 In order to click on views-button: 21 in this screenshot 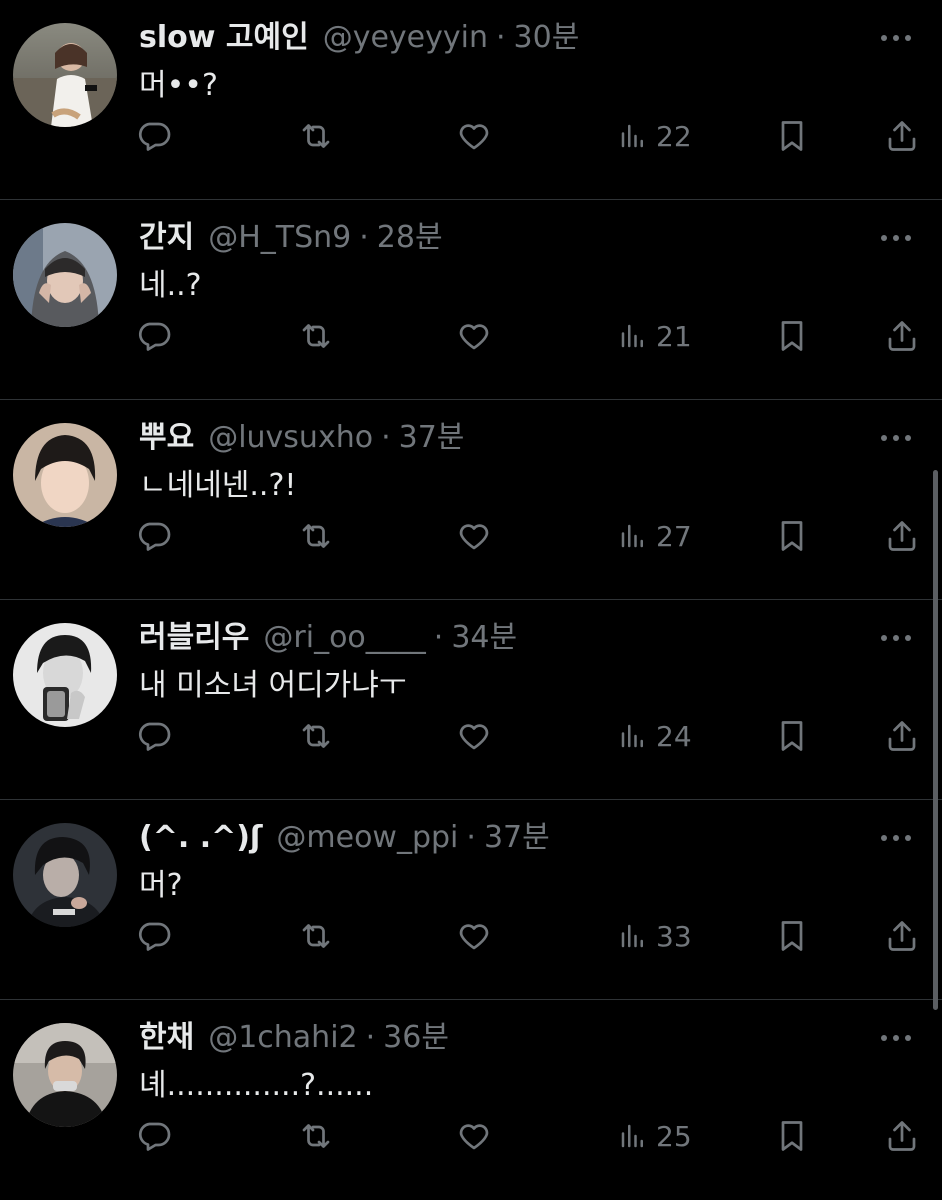, I will do `click(655, 336)`.